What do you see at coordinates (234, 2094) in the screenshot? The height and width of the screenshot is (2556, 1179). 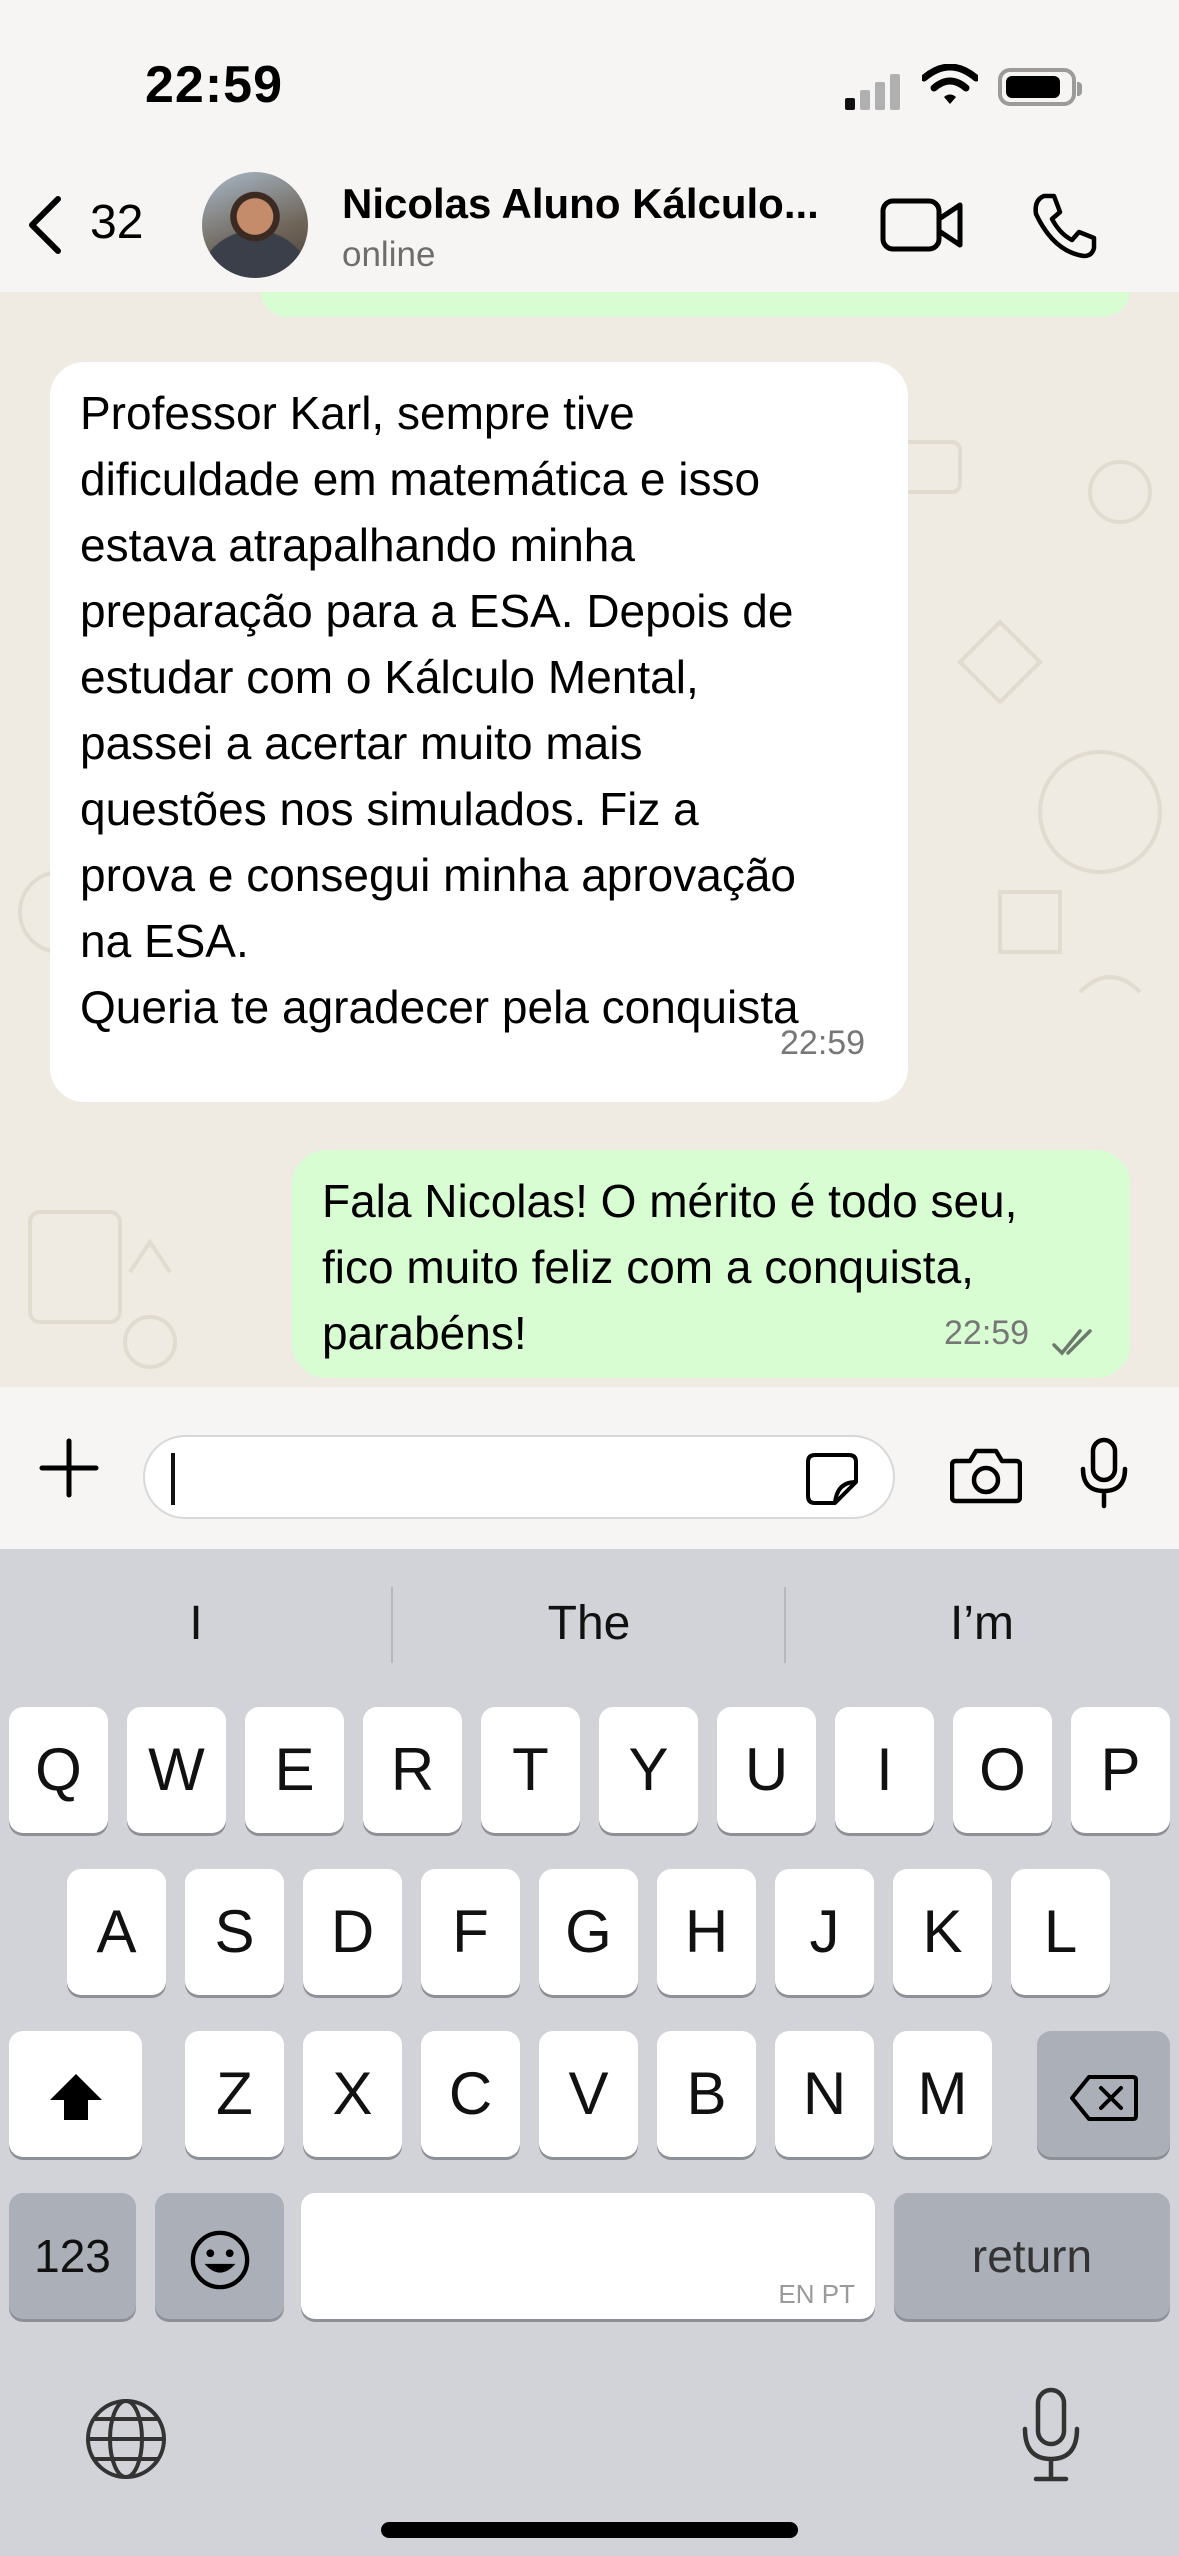 I see `key-z: Z` at bounding box center [234, 2094].